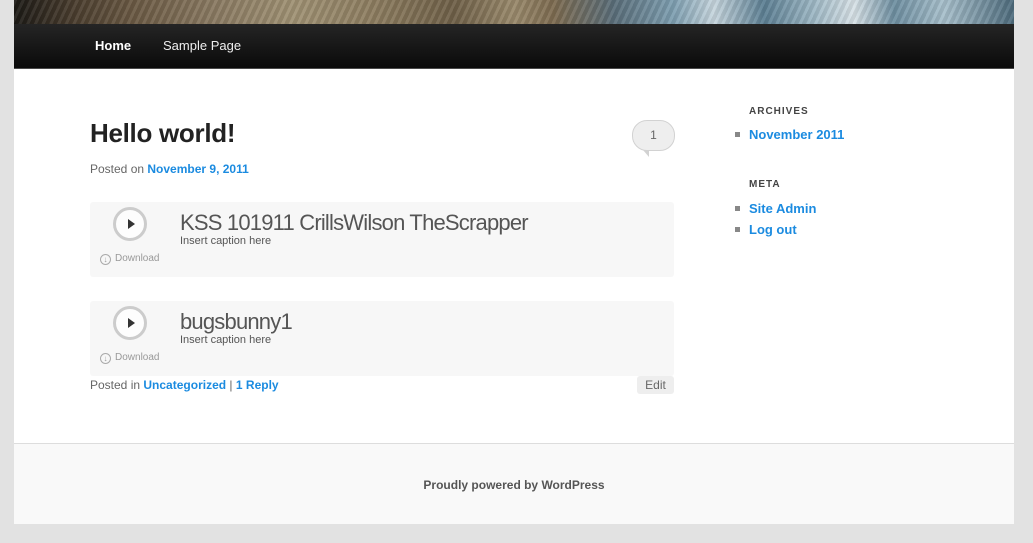 This screenshot has width=1033, height=543. I want to click on edit-button: Edit, so click(655, 385).